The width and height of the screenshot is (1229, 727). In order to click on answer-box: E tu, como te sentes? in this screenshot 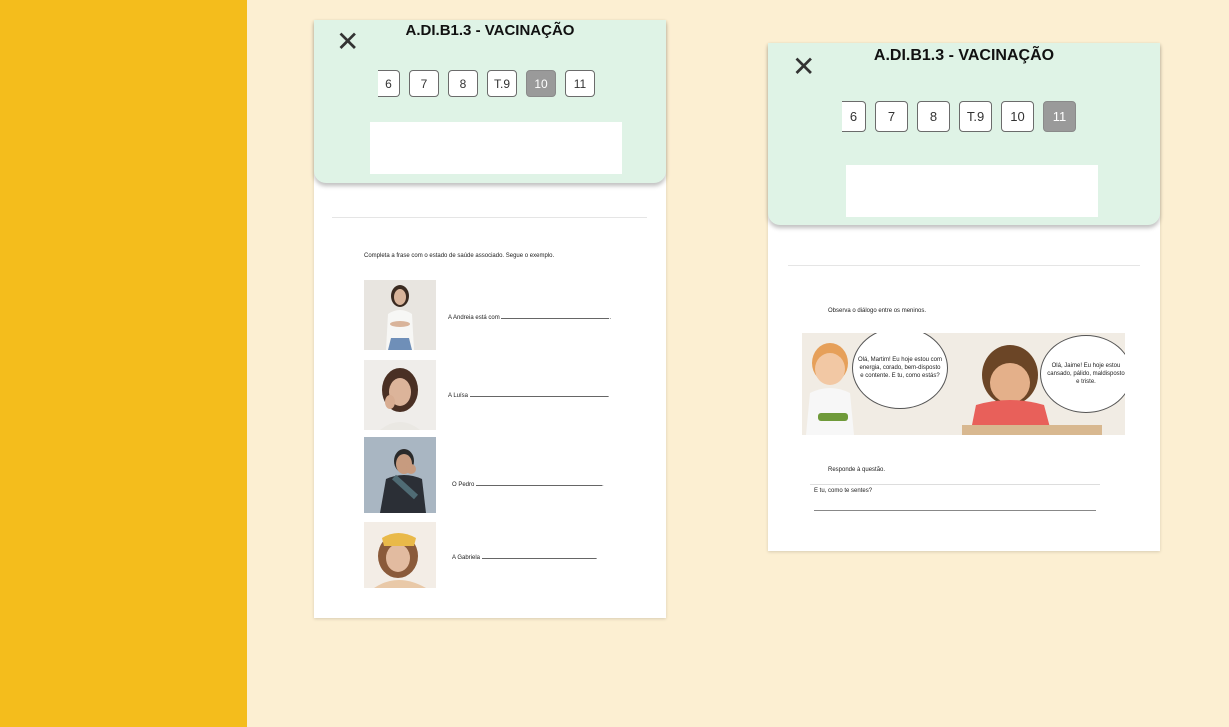, I will do `click(955, 503)`.